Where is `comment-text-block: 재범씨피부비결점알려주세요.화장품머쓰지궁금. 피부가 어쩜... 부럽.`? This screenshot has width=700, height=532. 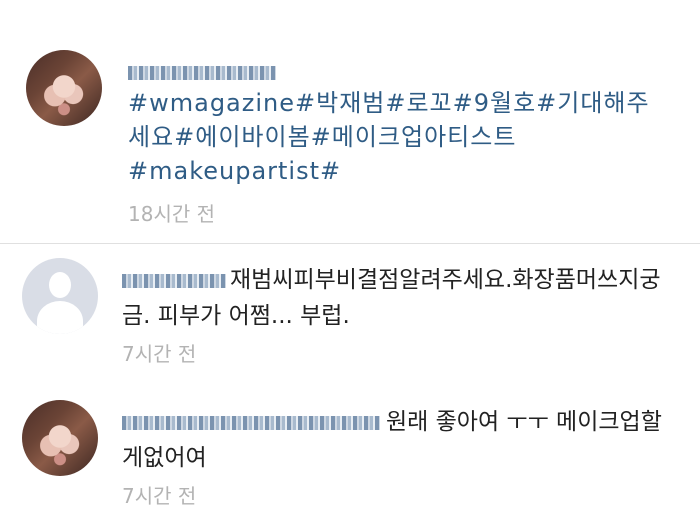
comment-text-block: 재범씨피부비결점알려주세요.화장품머쓰지궁금. 피부가 어쩜... 부럽. is located at coordinates (402, 298).